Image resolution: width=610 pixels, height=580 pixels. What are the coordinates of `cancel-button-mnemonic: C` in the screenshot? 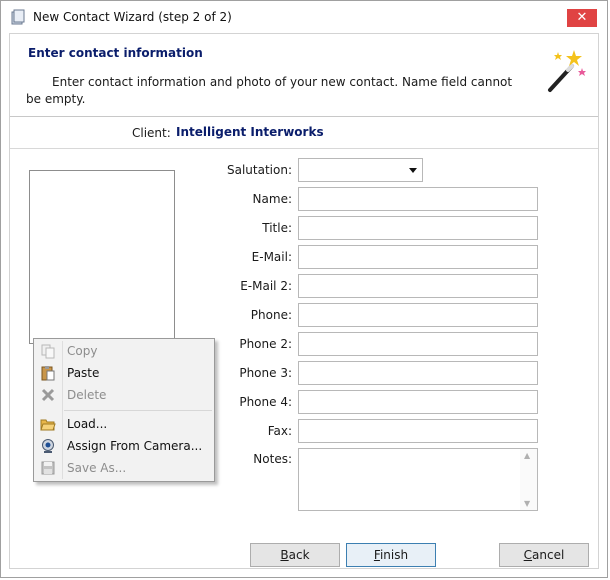 It's located at (528, 555).